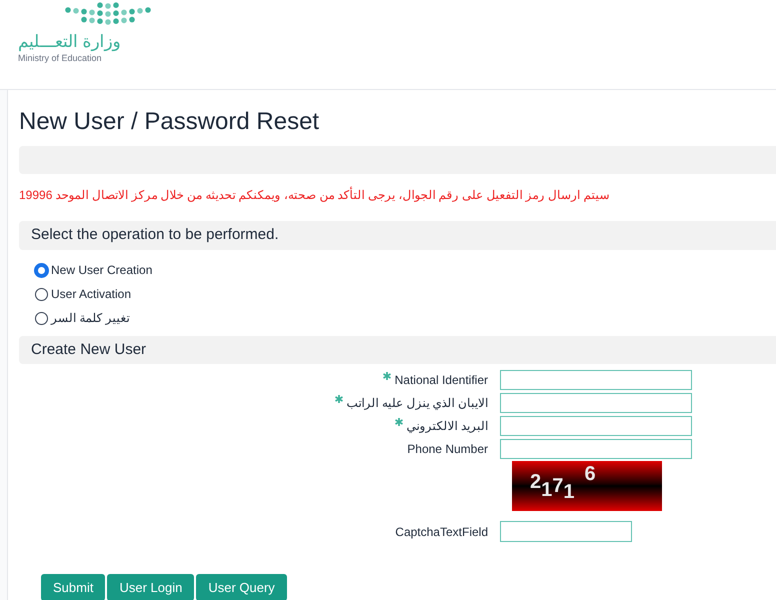 The width and height of the screenshot is (776, 600). What do you see at coordinates (566, 531) in the screenshot?
I see `captcha-input` at bounding box center [566, 531].